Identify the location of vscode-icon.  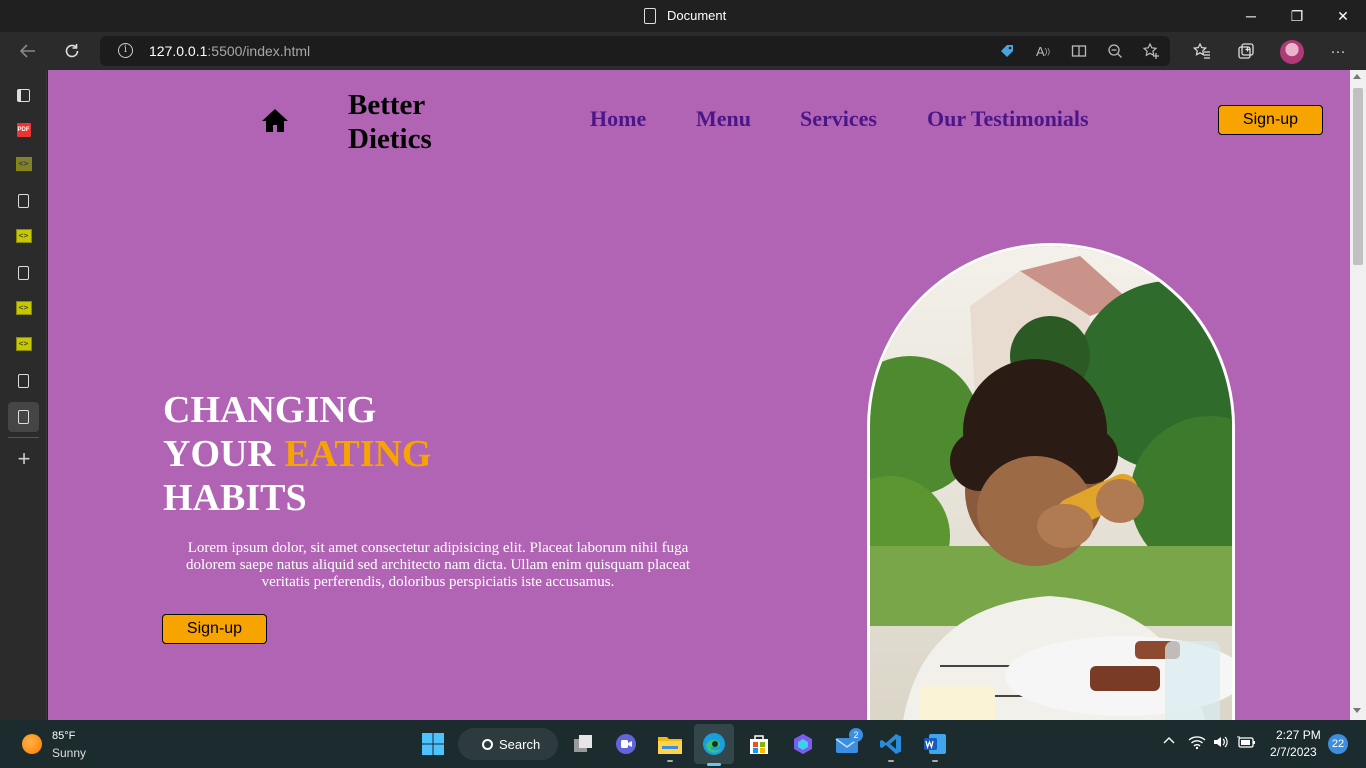
(891, 744).